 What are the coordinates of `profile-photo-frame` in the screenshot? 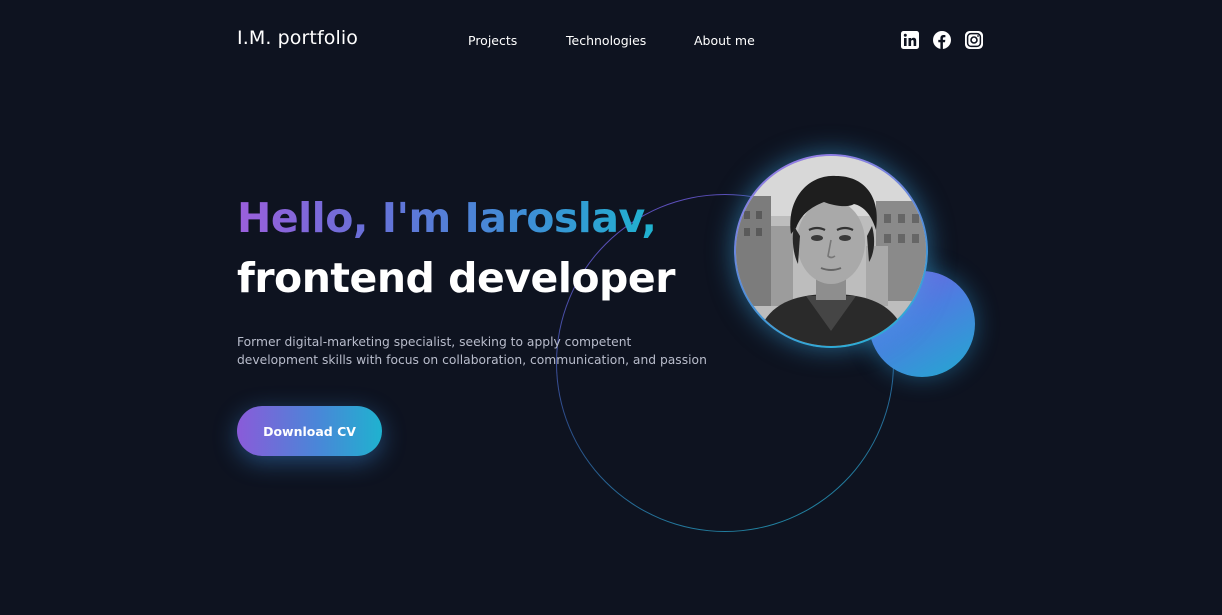 It's located at (831, 251).